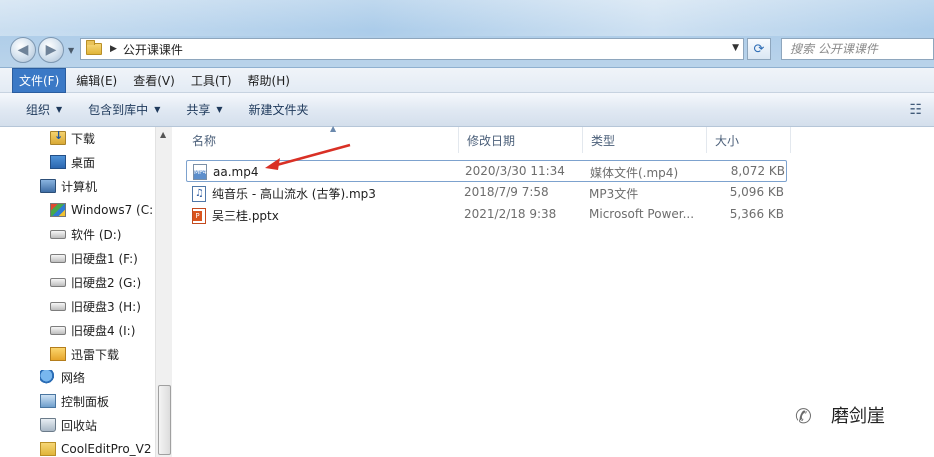  Describe the element at coordinates (756, 214) in the screenshot. I see `file-size: 5,366 KB` at that location.